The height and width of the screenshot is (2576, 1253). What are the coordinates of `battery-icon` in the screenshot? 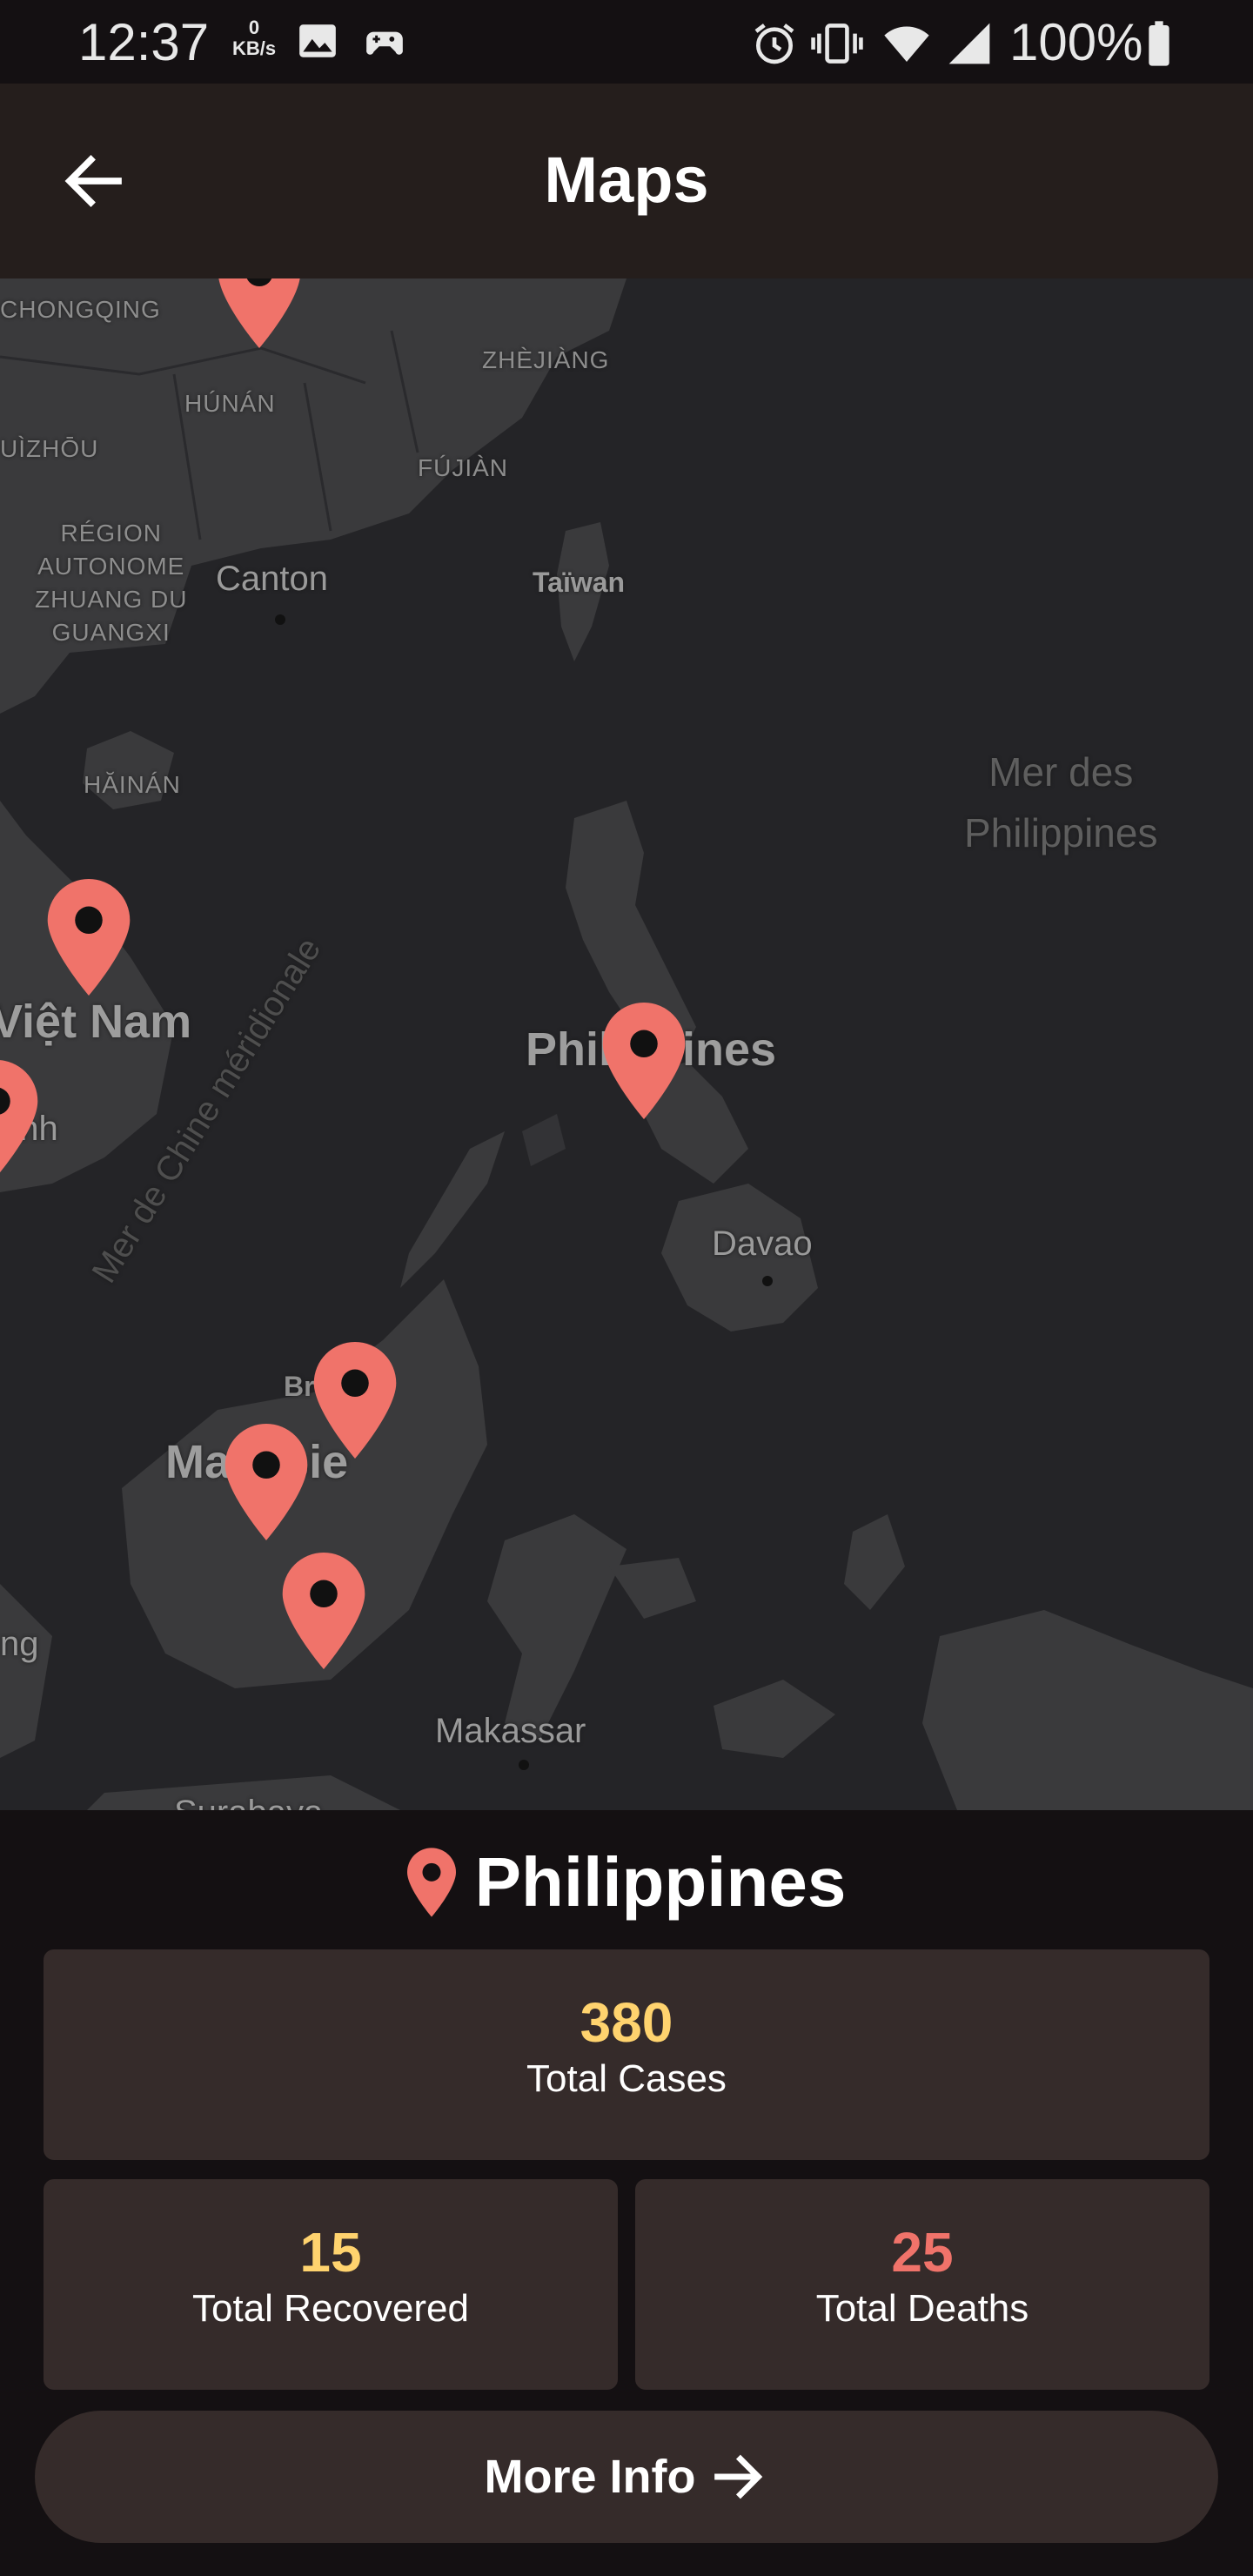 It's located at (1159, 43).